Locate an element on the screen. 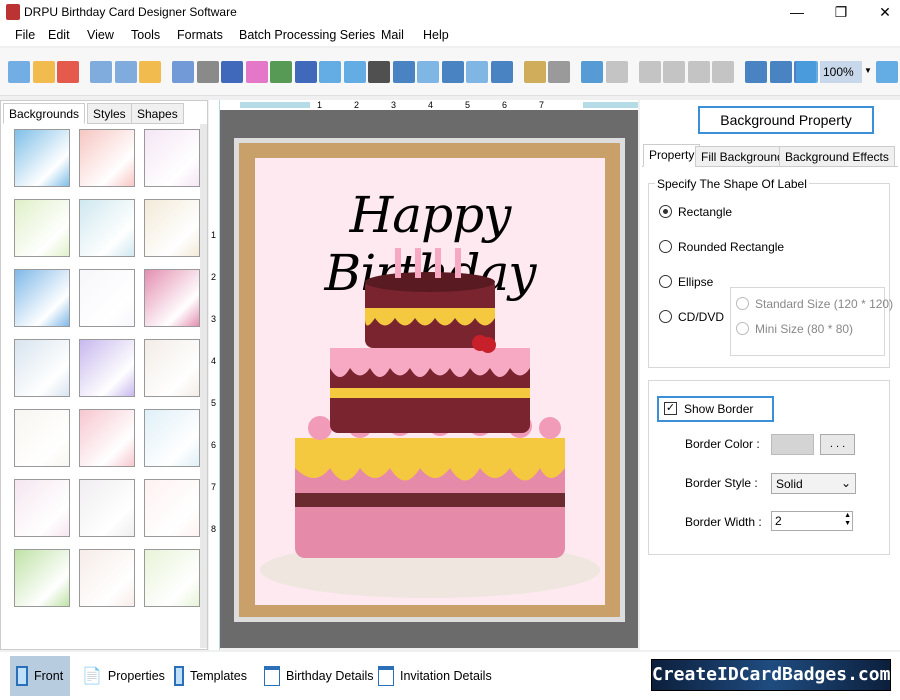 Image resolution: width=900 pixels, height=700 pixels. tab-birthday-details: Birthday Details is located at coordinates (319, 676).